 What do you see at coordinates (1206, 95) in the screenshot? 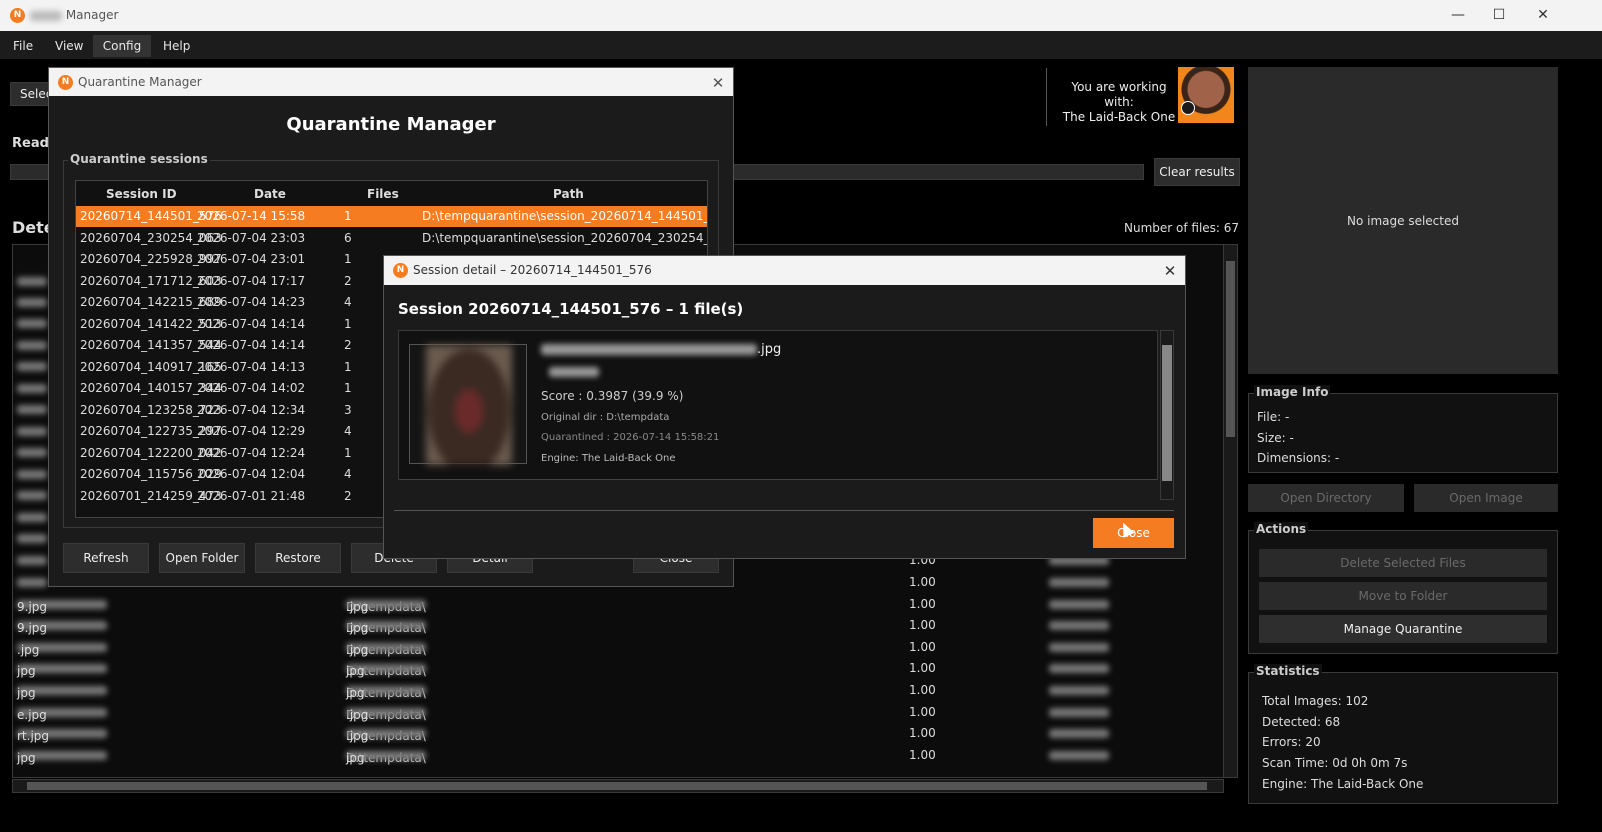
I see `engine-avatar` at bounding box center [1206, 95].